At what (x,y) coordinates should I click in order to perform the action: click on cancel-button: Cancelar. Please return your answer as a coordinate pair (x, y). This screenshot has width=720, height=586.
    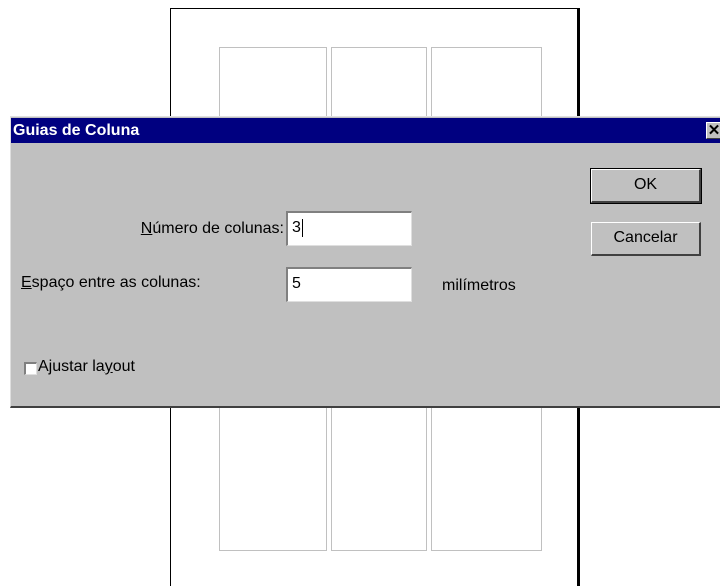
    Looking at the image, I should click on (646, 239).